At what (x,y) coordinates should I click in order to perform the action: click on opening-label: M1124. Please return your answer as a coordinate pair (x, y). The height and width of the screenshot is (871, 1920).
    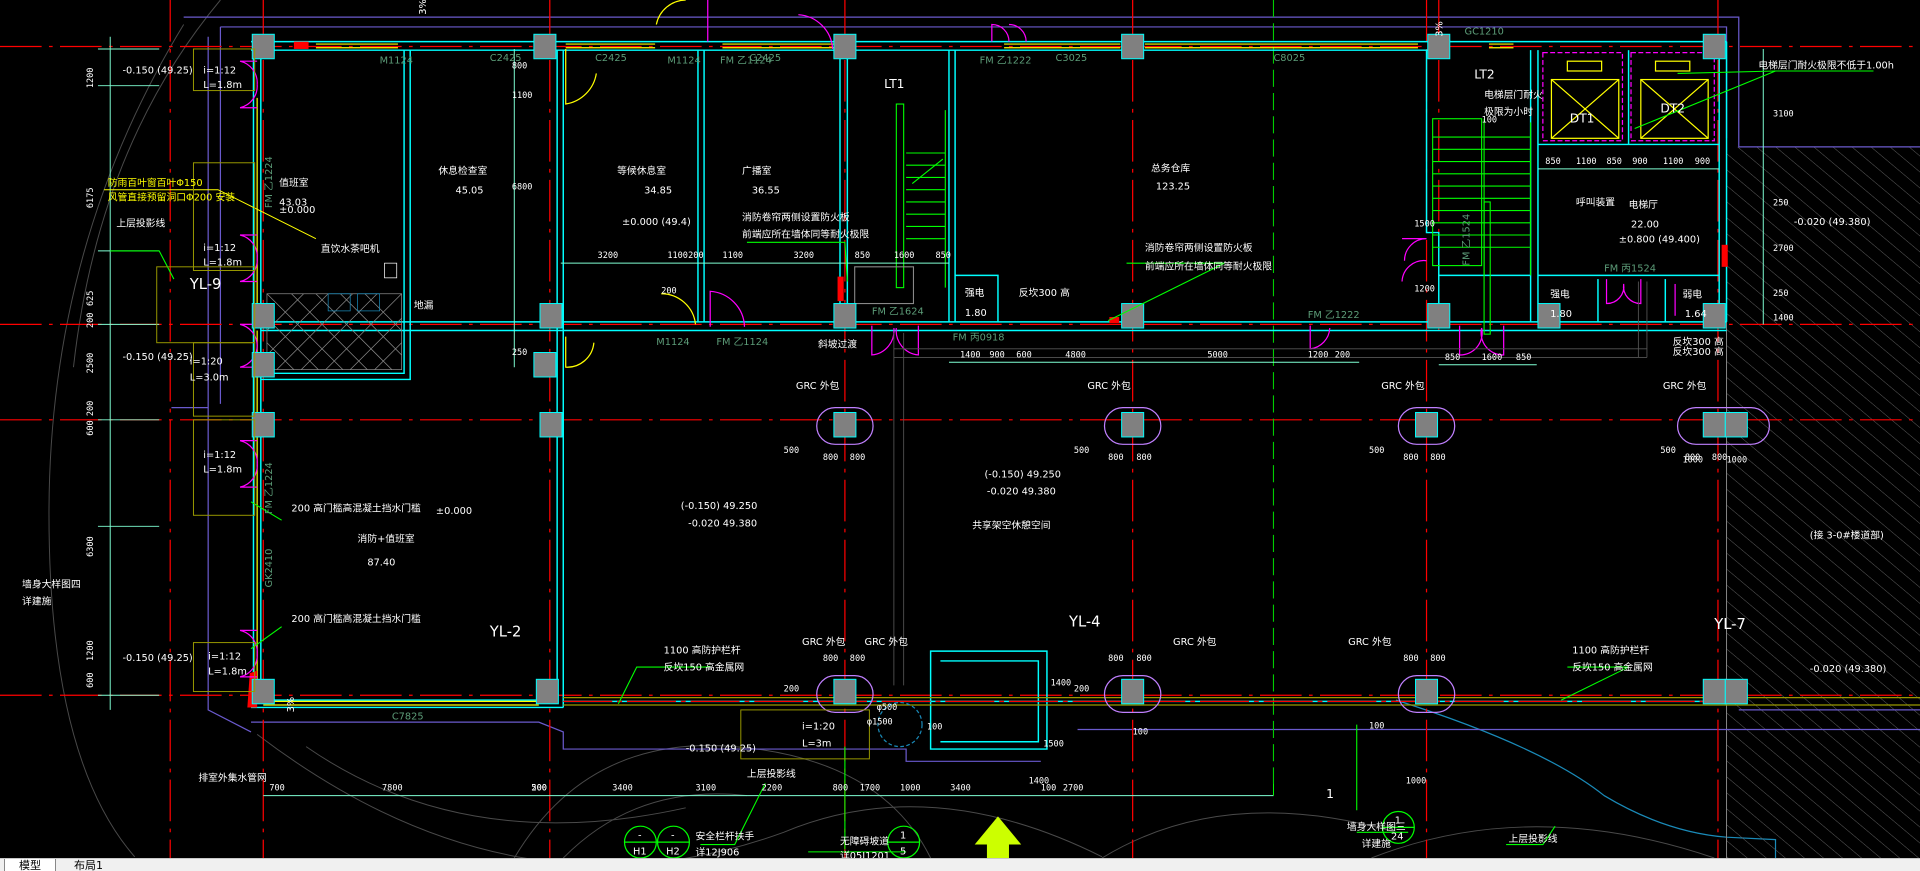
    Looking at the image, I should click on (396, 61).